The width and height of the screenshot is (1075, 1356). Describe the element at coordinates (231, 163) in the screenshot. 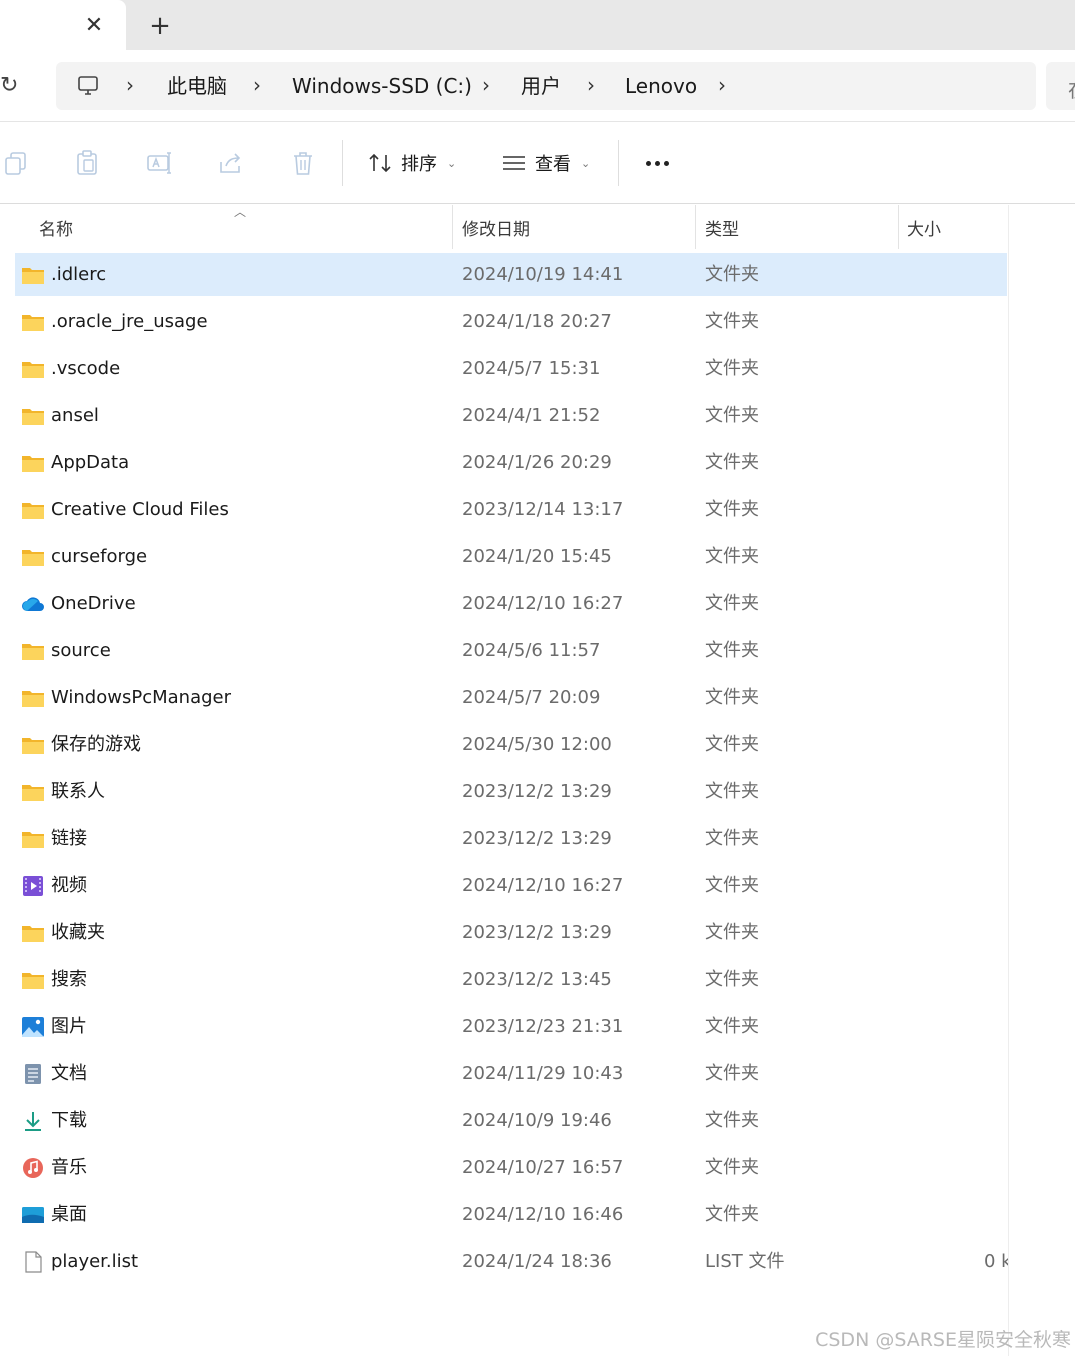

I see `share-icon` at that location.